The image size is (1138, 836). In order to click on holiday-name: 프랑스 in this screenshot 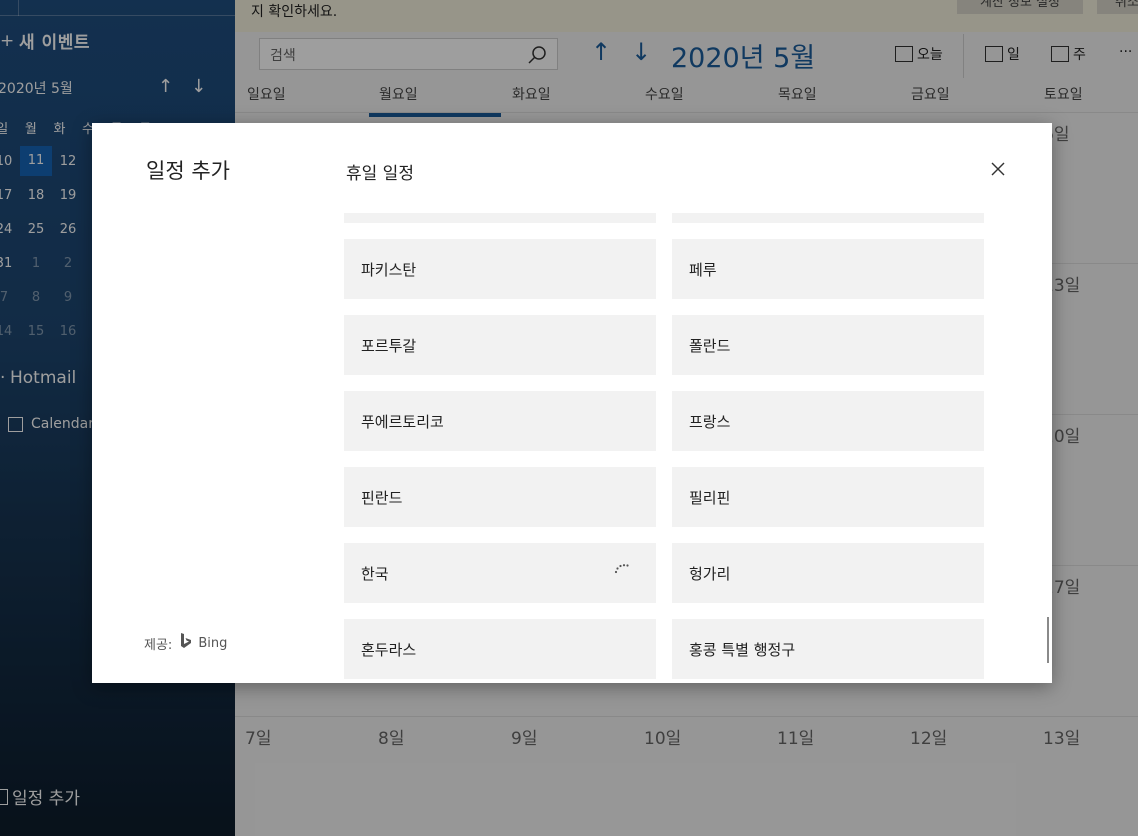, I will do `click(710, 422)`.